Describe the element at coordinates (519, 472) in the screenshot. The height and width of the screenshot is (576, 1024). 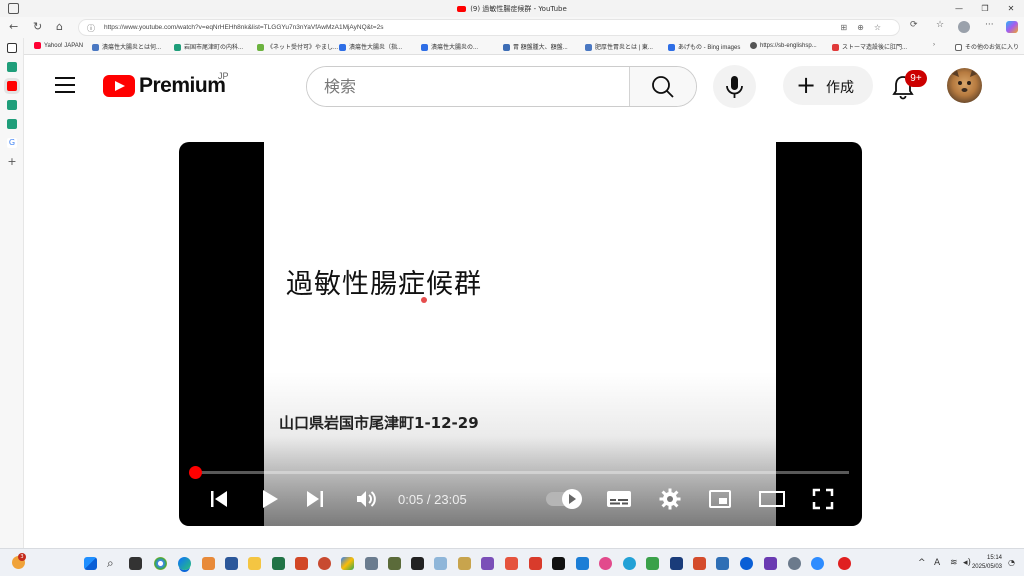
I see `progress-bar` at that location.